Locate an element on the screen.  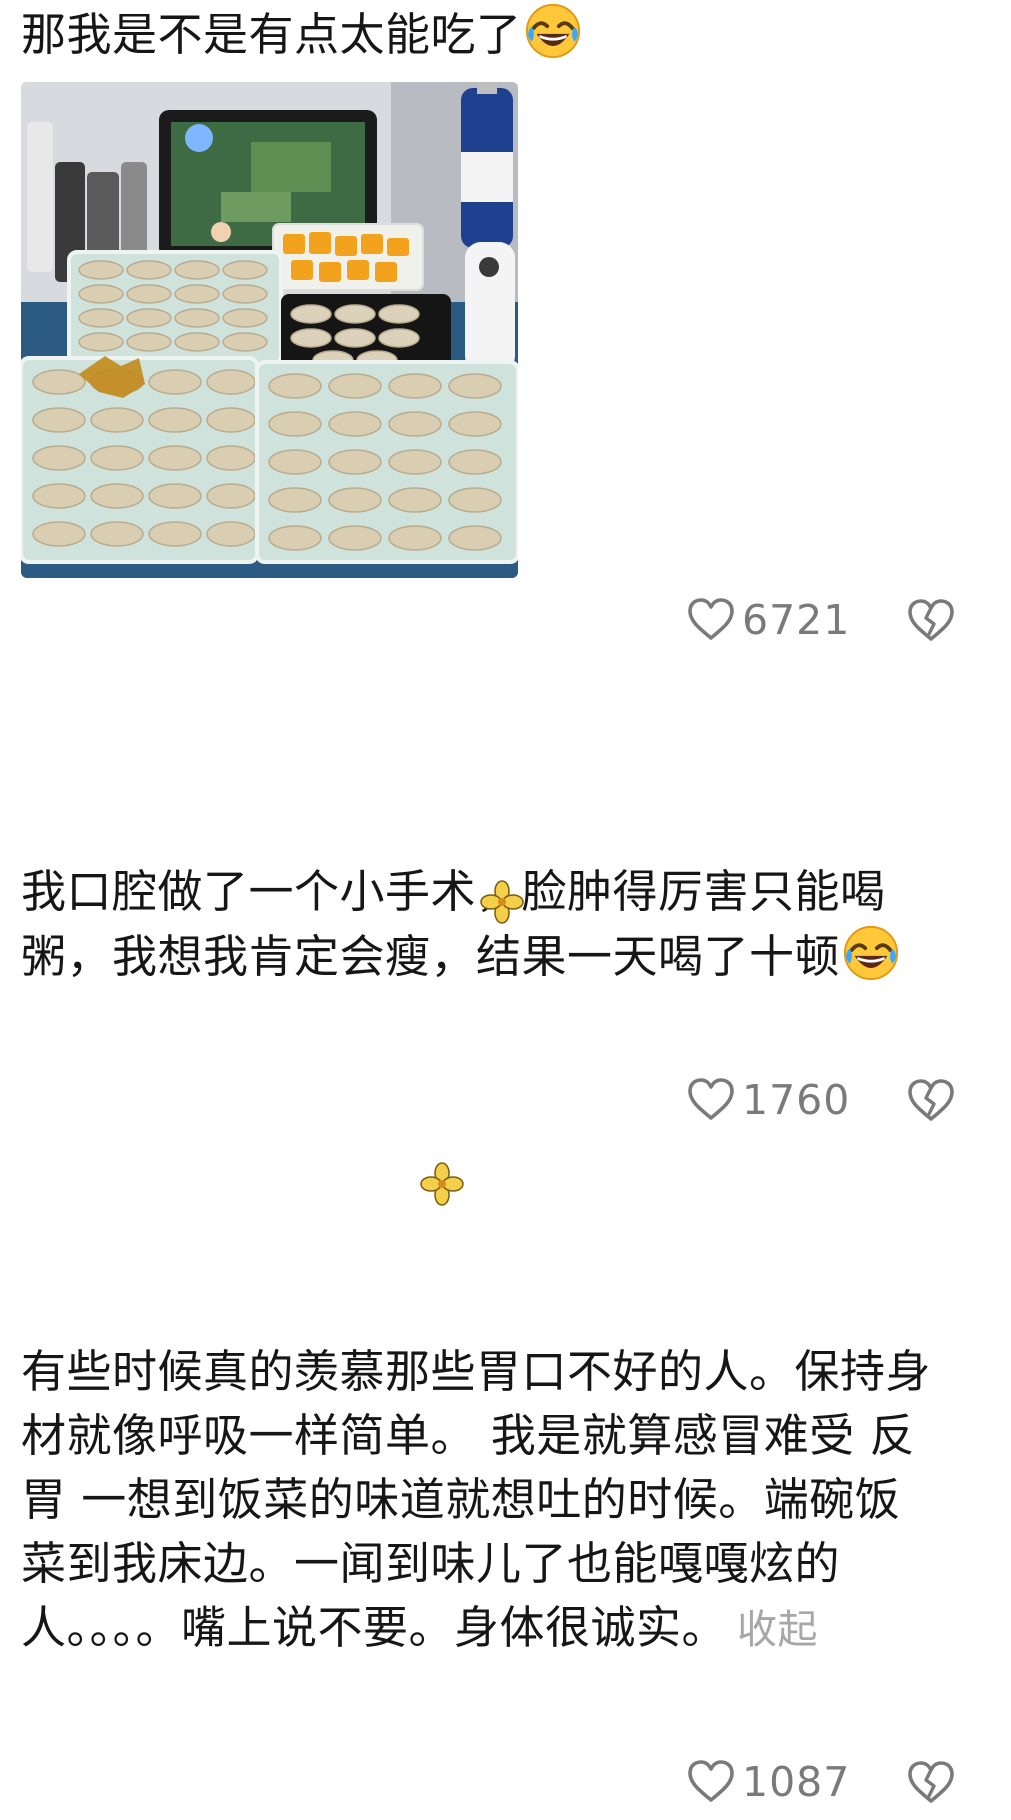
like-count: 1087 is located at coordinates (796, 1782).